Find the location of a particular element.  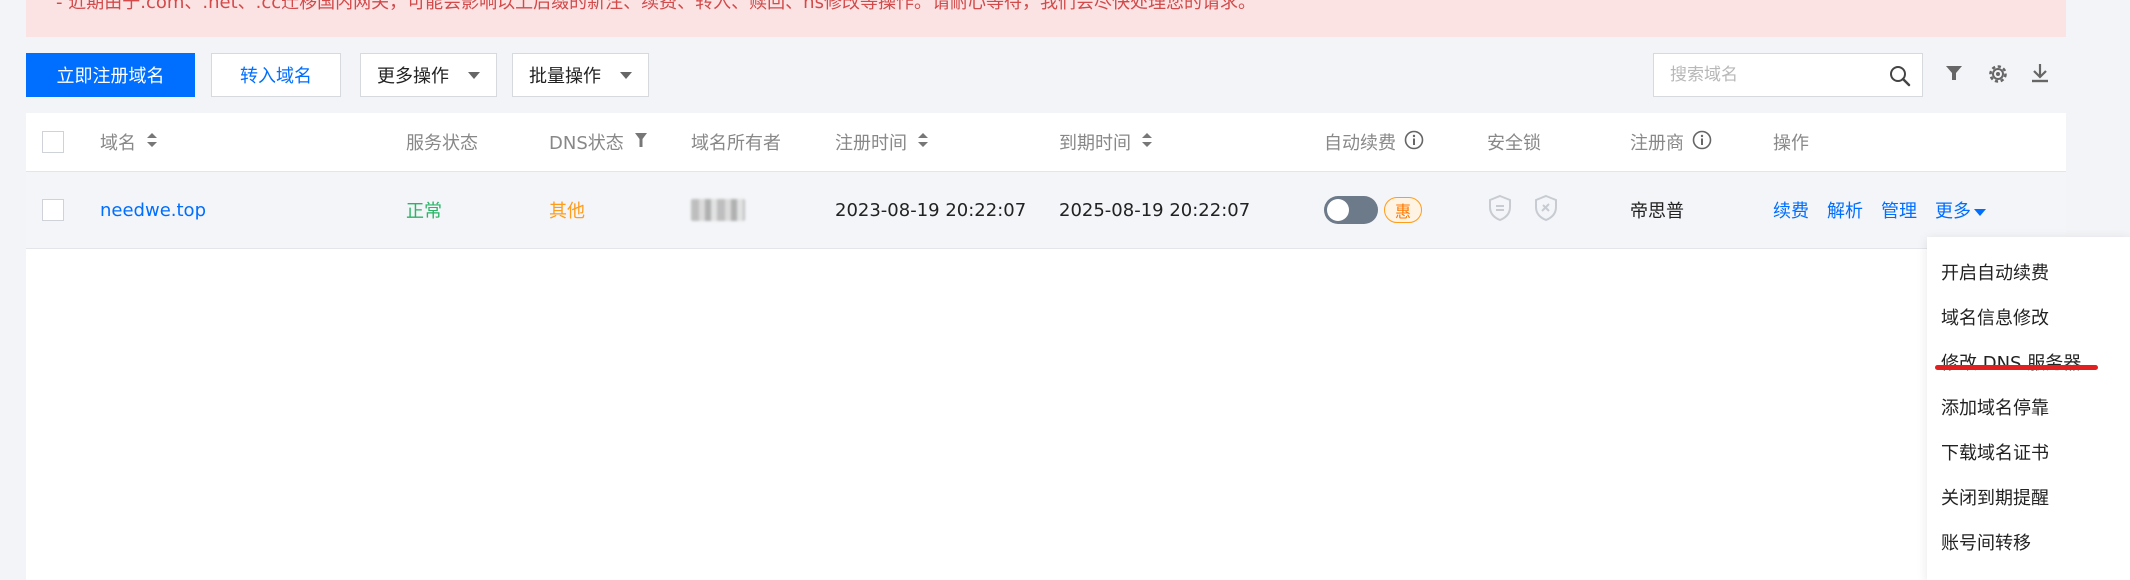

col-dns-status-label: DNS状态 is located at coordinates (586, 143).